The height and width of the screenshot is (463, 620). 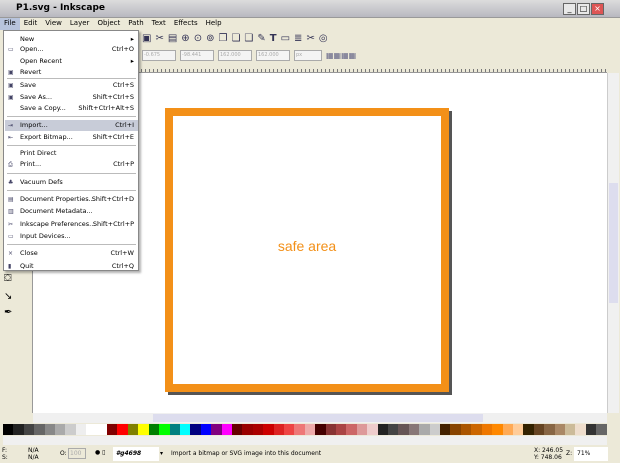 What do you see at coordinates (273, 38) in the screenshot?
I see `text-tool-icon: T` at bounding box center [273, 38].